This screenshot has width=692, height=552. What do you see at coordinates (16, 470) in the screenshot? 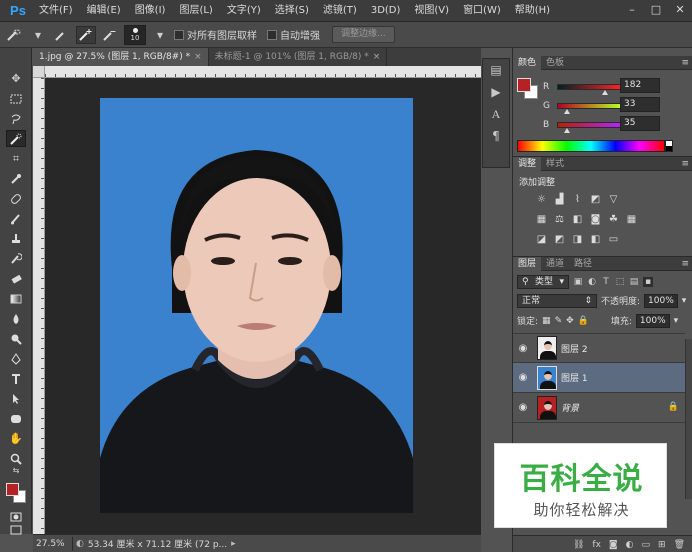
I see `swap-colors-icon: ⇆` at bounding box center [16, 470].